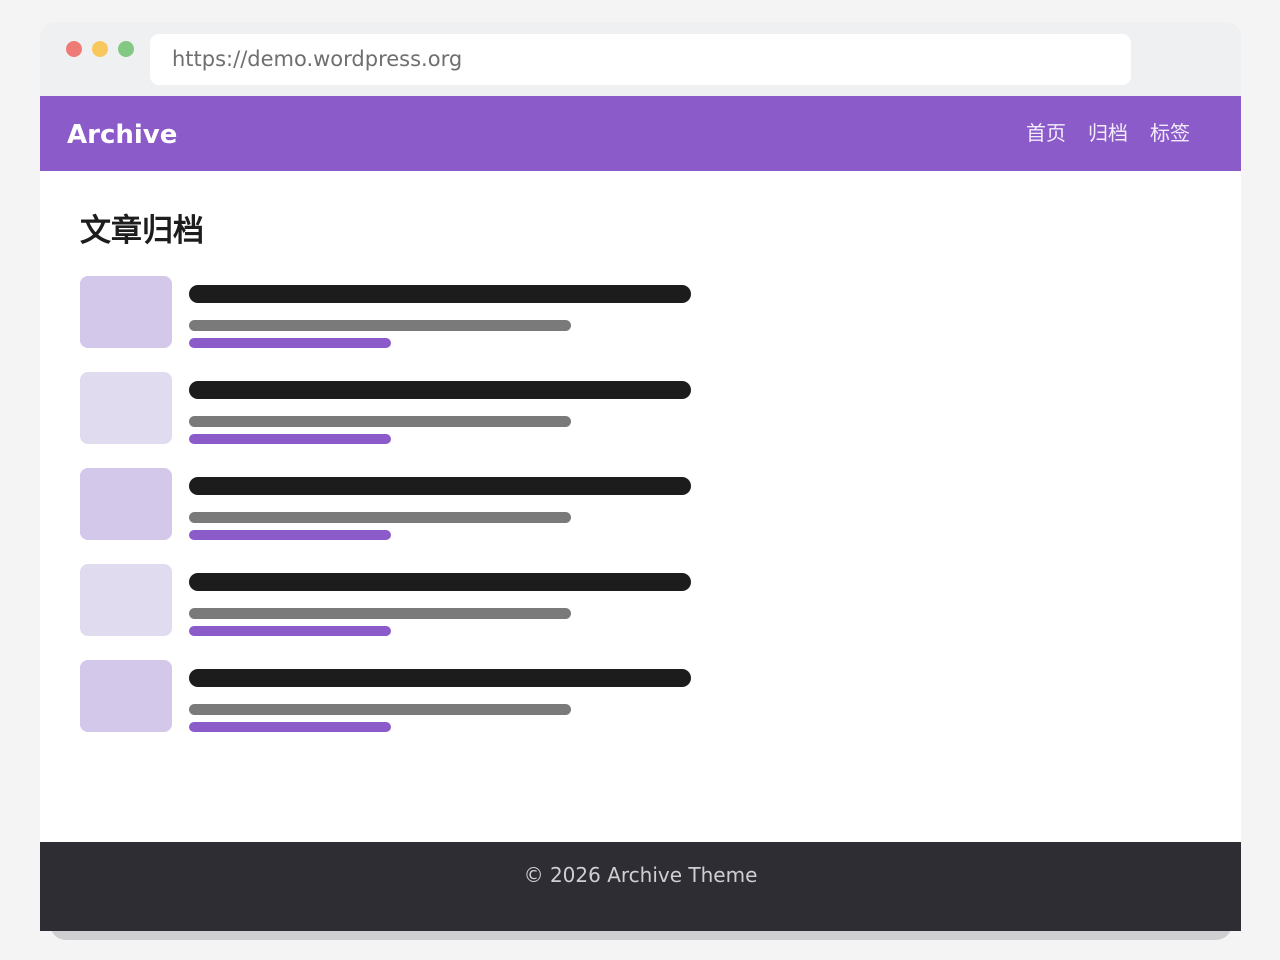  I want to click on site-header: Archive 首页 归档 标签, so click(640, 133).